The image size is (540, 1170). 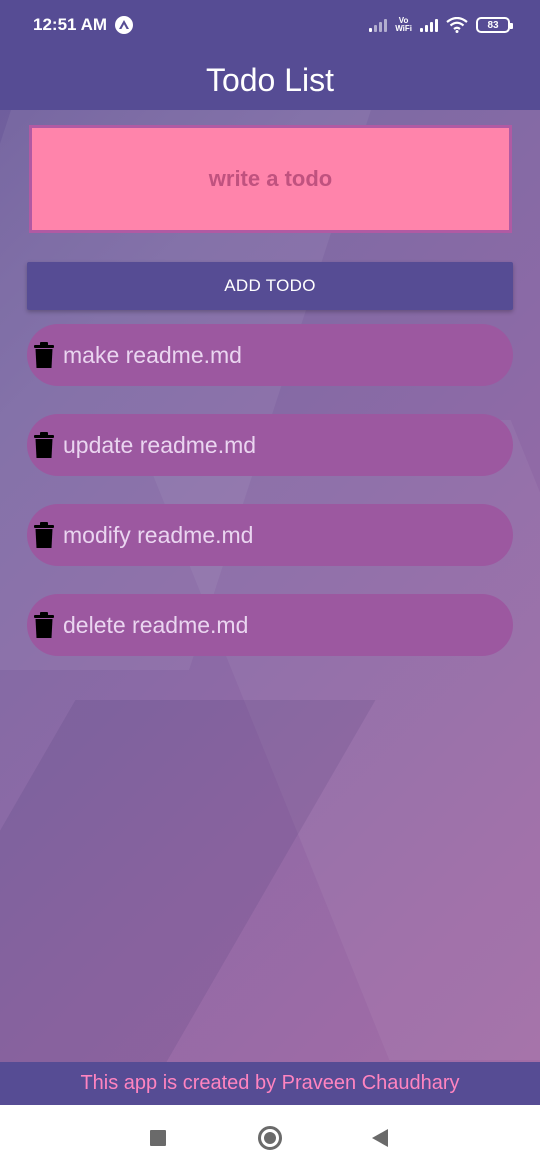 What do you see at coordinates (270, 286) in the screenshot?
I see `add-todo-button: ADD TODO` at bounding box center [270, 286].